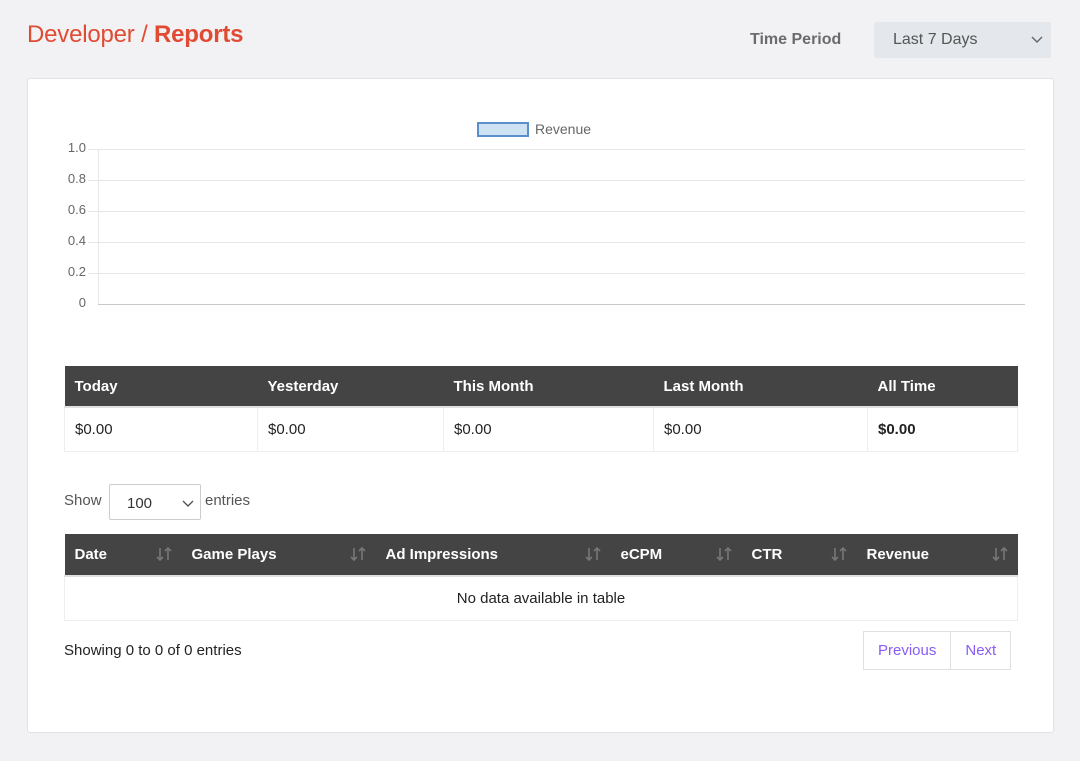 The width and height of the screenshot is (1080, 761). Describe the element at coordinates (937, 555) in the screenshot. I see `column-header-revenue: Revenue` at that location.